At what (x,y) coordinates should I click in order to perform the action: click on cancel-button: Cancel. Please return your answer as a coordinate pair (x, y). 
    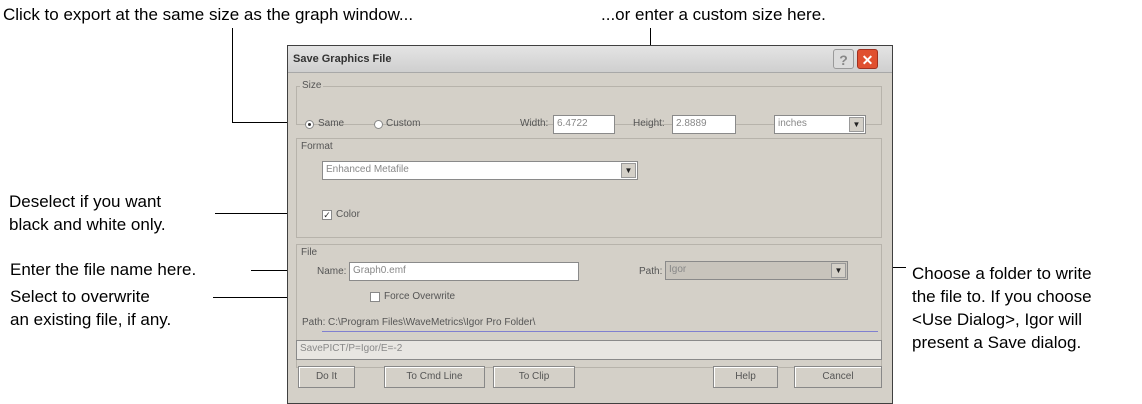
    Looking at the image, I should click on (838, 377).